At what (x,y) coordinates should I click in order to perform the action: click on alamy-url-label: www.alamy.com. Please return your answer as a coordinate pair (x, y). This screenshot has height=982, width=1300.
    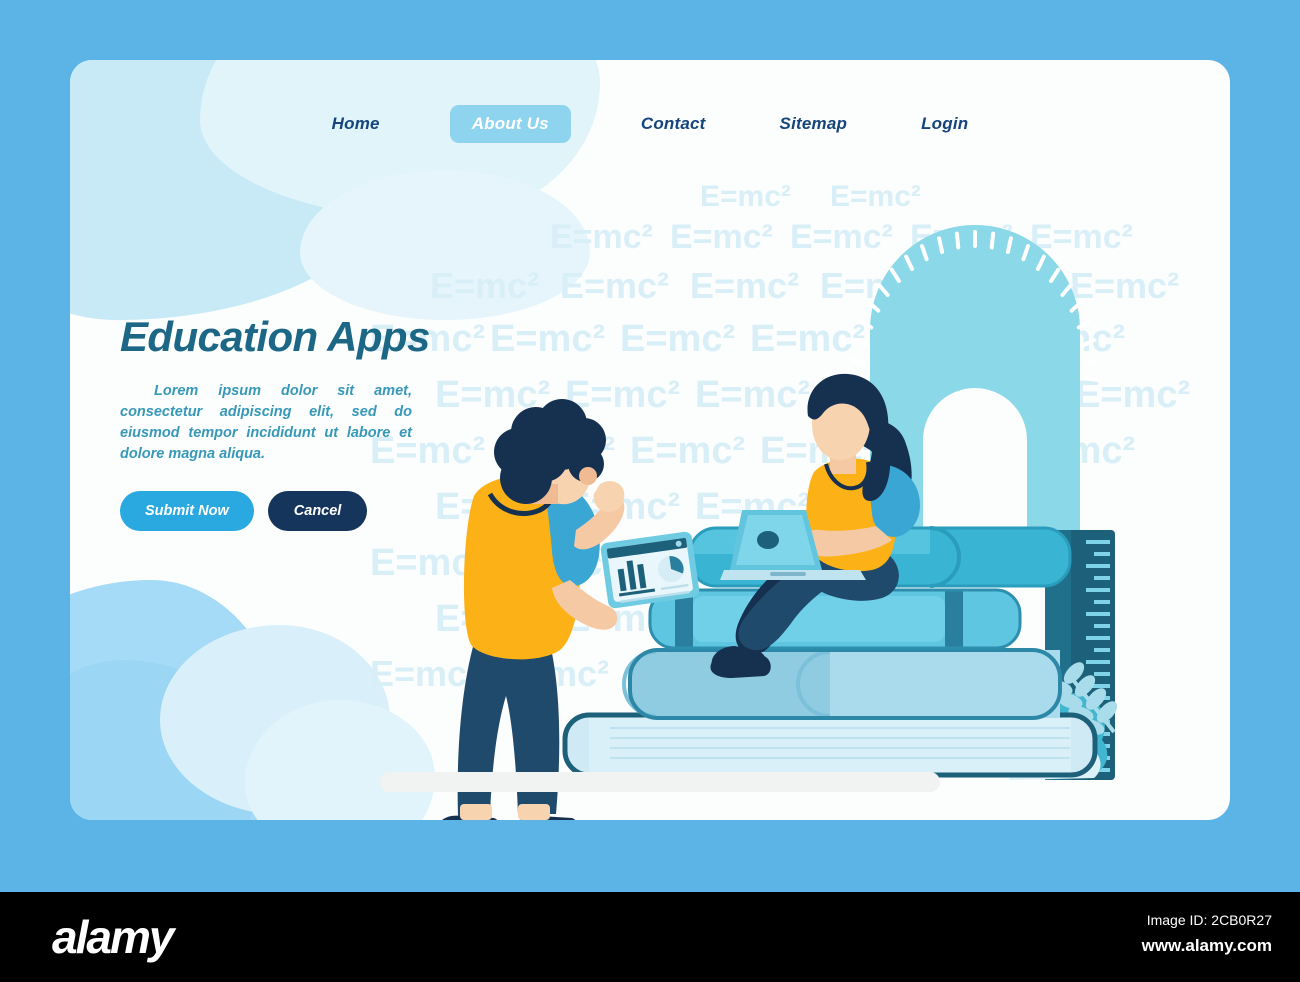
    Looking at the image, I should click on (1206, 945).